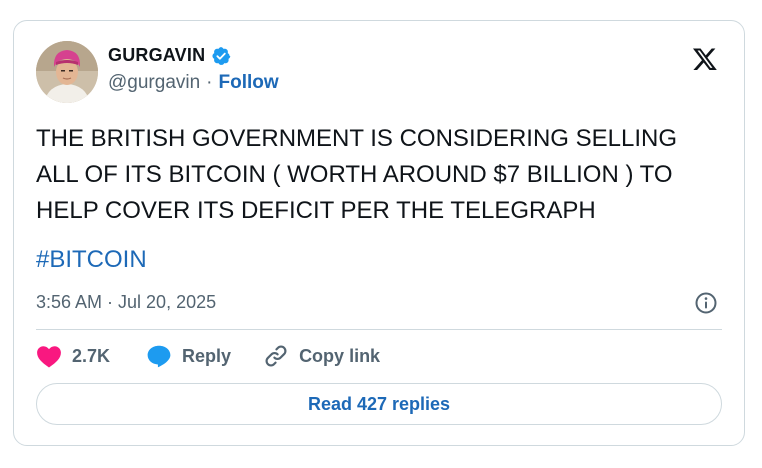 This screenshot has height=468, width=762. What do you see at coordinates (706, 303) in the screenshot?
I see `info-icon` at bounding box center [706, 303].